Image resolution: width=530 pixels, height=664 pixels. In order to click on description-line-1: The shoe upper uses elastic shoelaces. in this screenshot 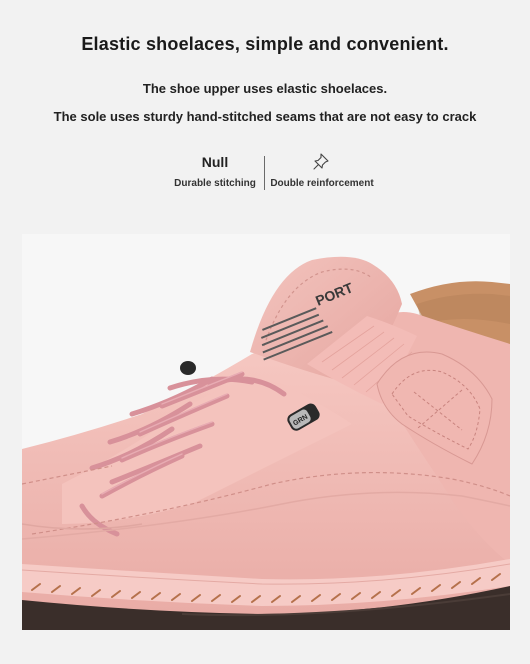, I will do `click(265, 88)`.